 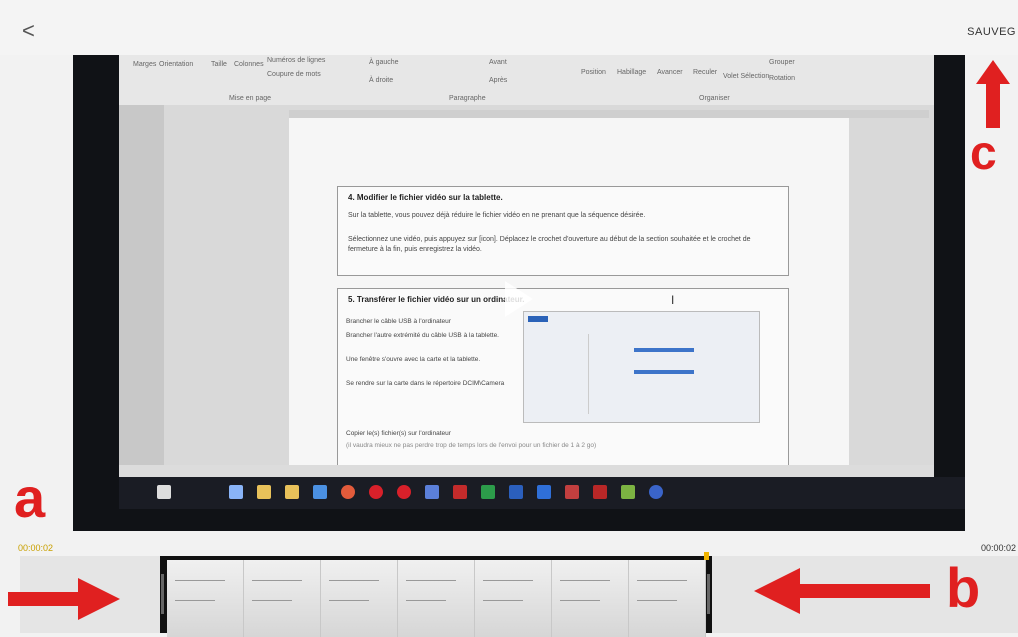 What do you see at coordinates (164, 492) in the screenshot?
I see `windows-start-icon` at bounding box center [164, 492].